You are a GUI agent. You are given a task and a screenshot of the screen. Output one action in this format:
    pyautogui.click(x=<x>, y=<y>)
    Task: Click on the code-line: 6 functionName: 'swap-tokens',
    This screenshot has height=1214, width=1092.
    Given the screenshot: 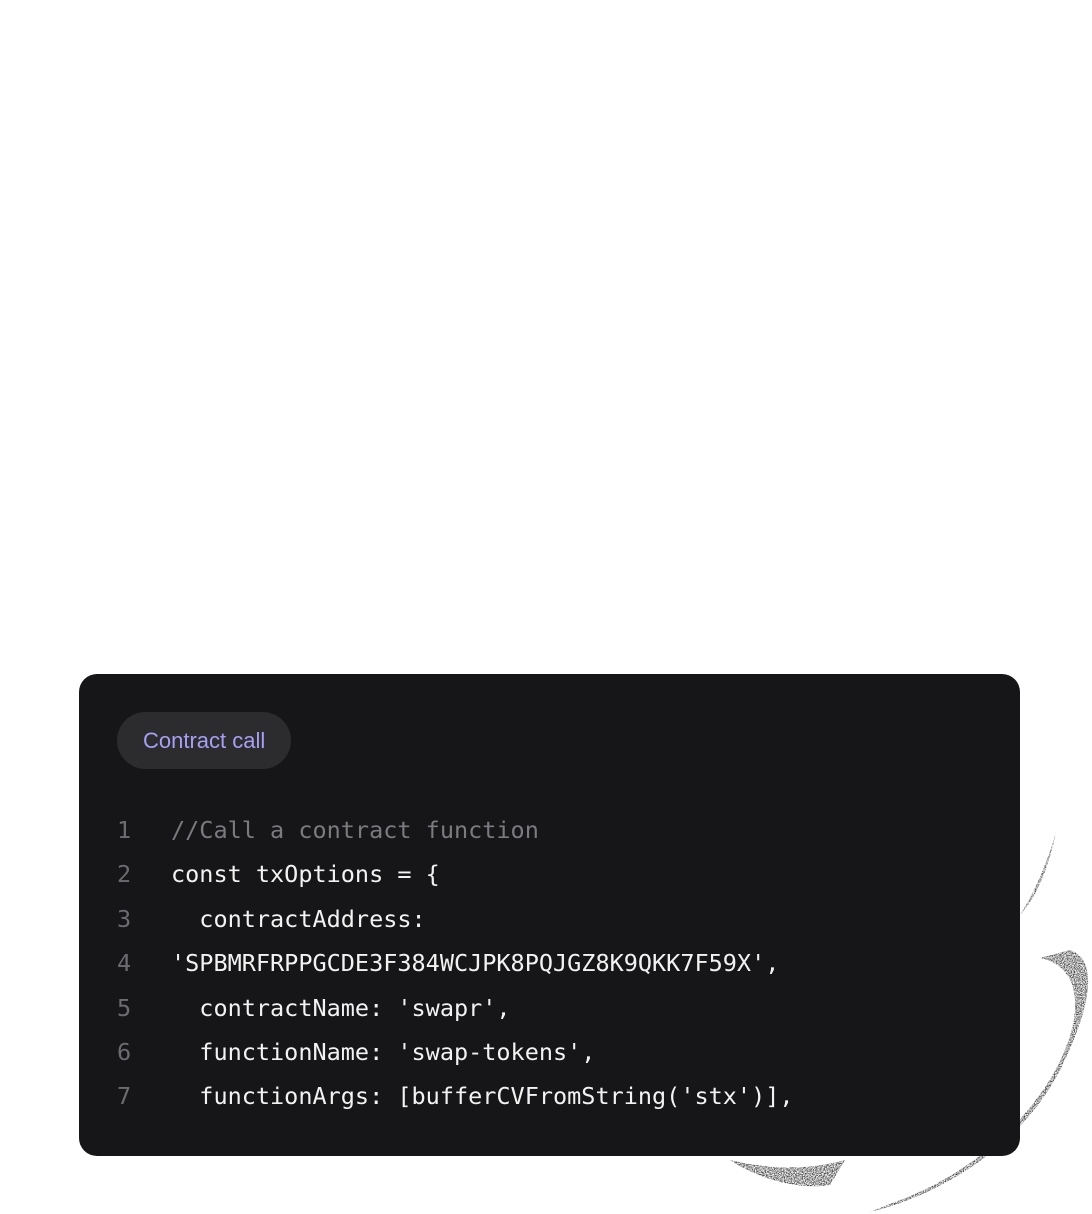 What is the action you would take?
    pyautogui.click(x=455, y=1052)
    